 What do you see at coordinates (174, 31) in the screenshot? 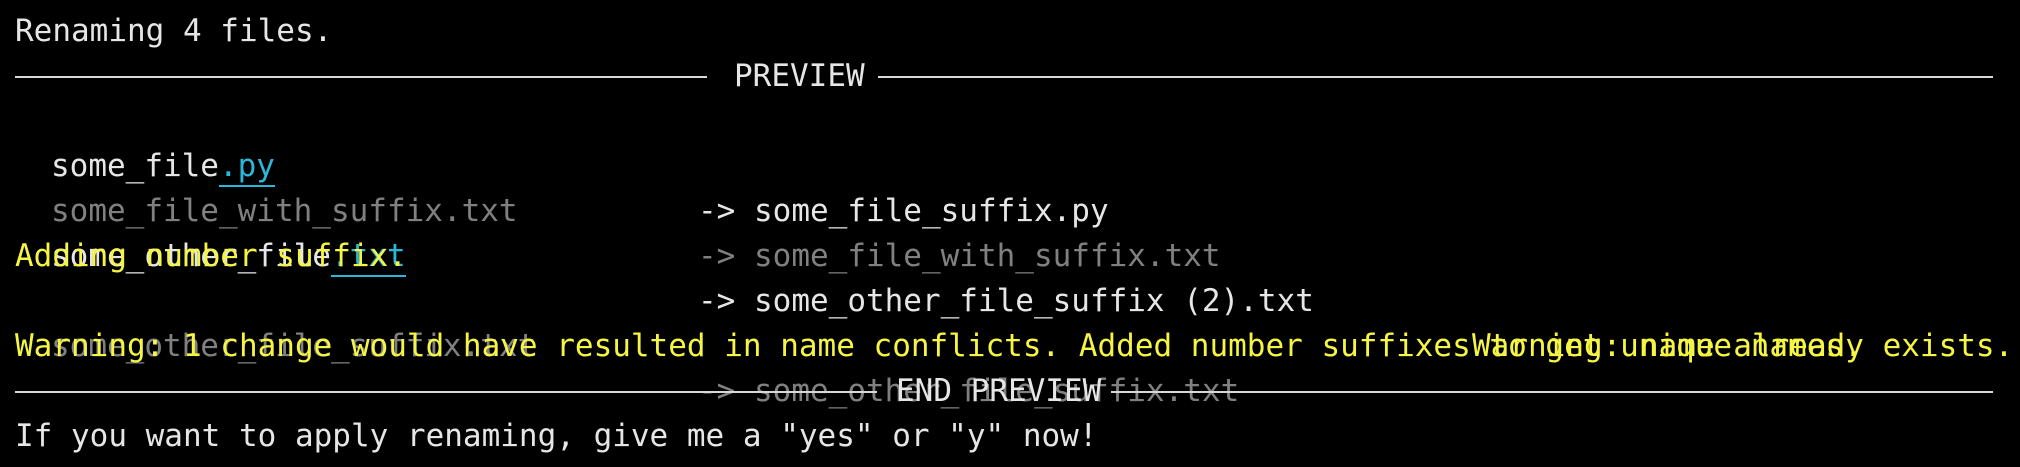
I see `renaming-header: Renaming 4 files.` at bounding box center [174, 31].